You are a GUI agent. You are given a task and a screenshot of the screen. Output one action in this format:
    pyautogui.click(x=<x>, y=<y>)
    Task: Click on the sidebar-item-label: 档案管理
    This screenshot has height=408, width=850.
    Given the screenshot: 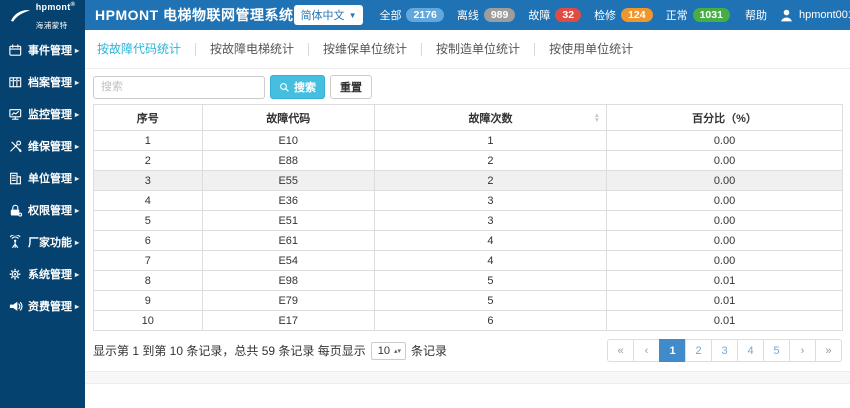 What is the action you would take?
    pyautogui.click(x=50, y=83)
    